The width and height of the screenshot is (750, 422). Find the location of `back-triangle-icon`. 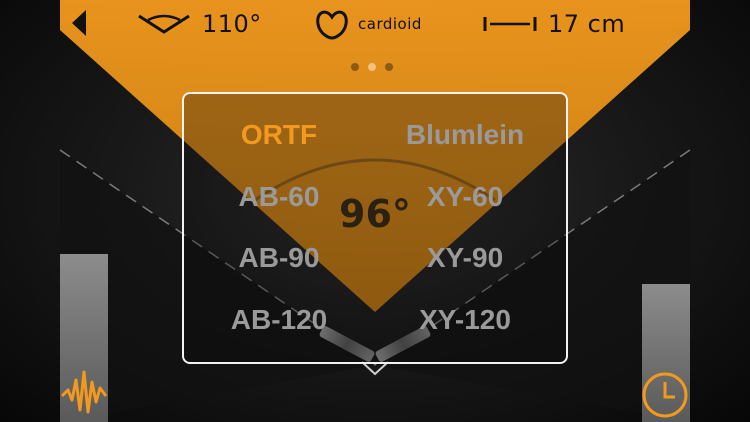

back-triangle-icon is located at coordinates (79, 23).